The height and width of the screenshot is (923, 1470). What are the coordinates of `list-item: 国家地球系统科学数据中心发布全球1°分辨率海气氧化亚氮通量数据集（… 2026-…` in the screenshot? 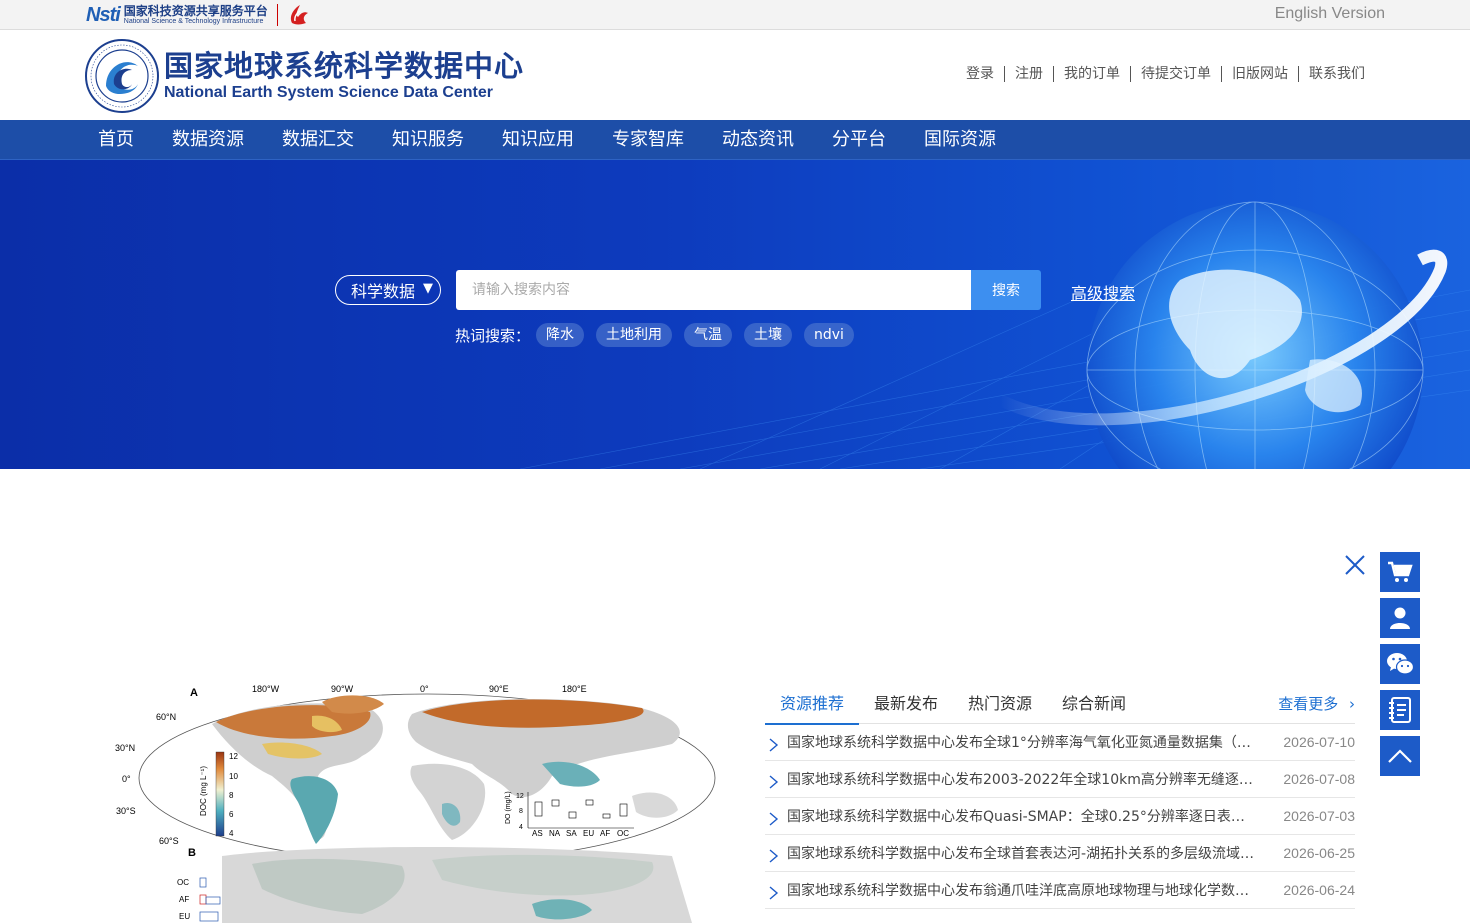 It's located at (1060, 742).